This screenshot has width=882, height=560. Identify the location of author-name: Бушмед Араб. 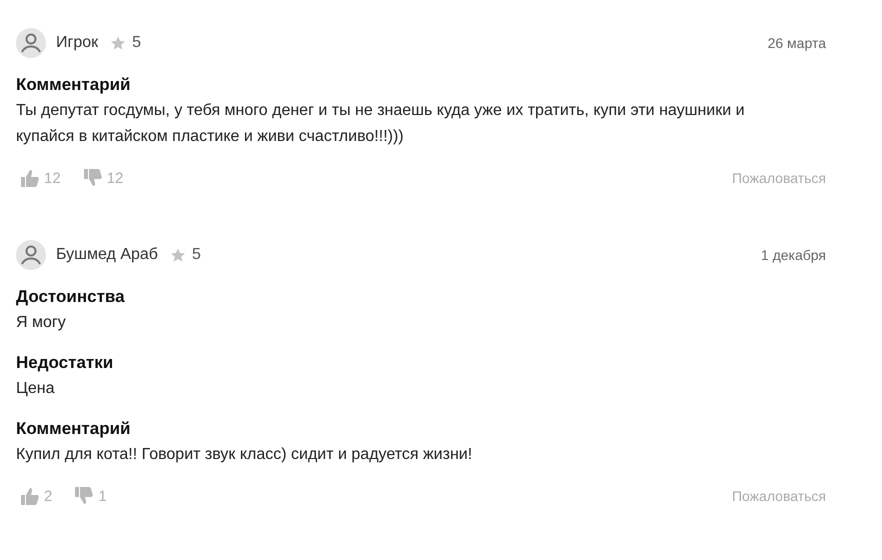
(107, 255).